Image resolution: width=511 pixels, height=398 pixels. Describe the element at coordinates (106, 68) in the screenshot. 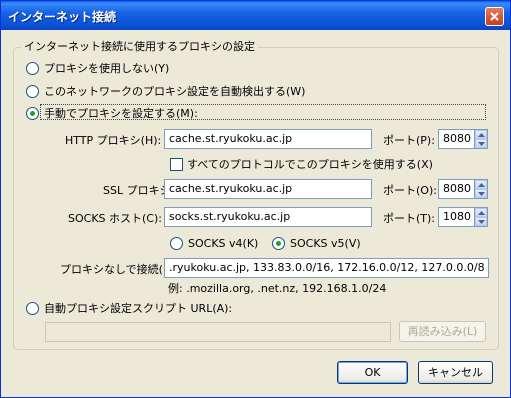

I see `no-proxy-label: プロキシを使用しない(Y)` at that location.